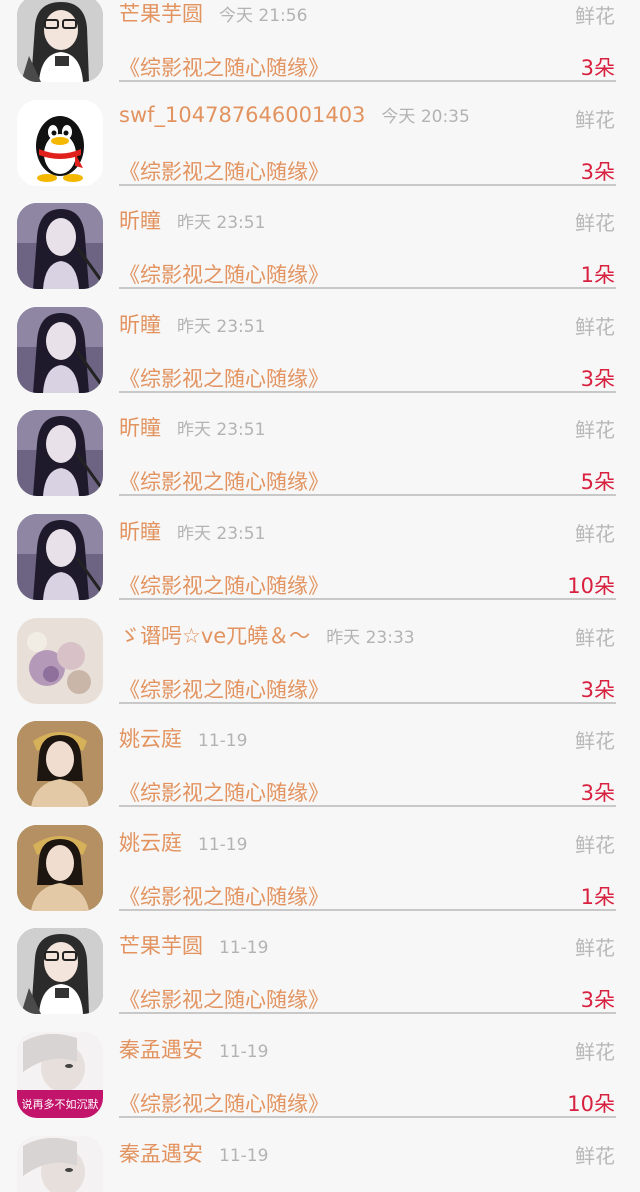  I want to click on sender-name: swf_104787646001403, so click(242, 115).